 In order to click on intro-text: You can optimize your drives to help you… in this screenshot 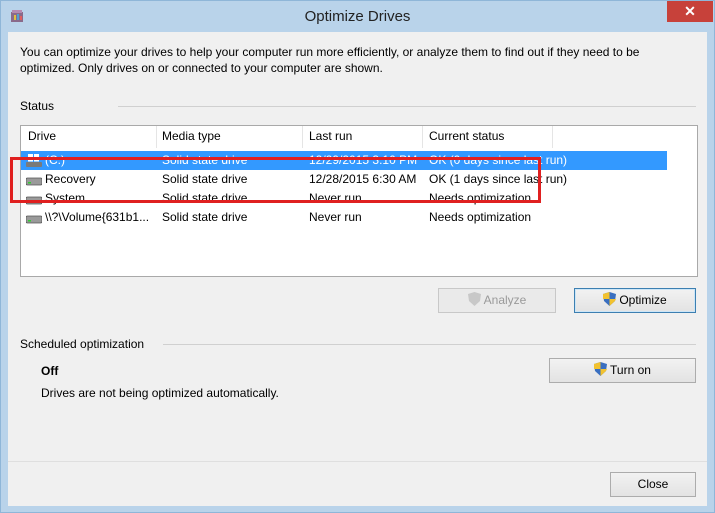, I will do `click(330, 60)`.